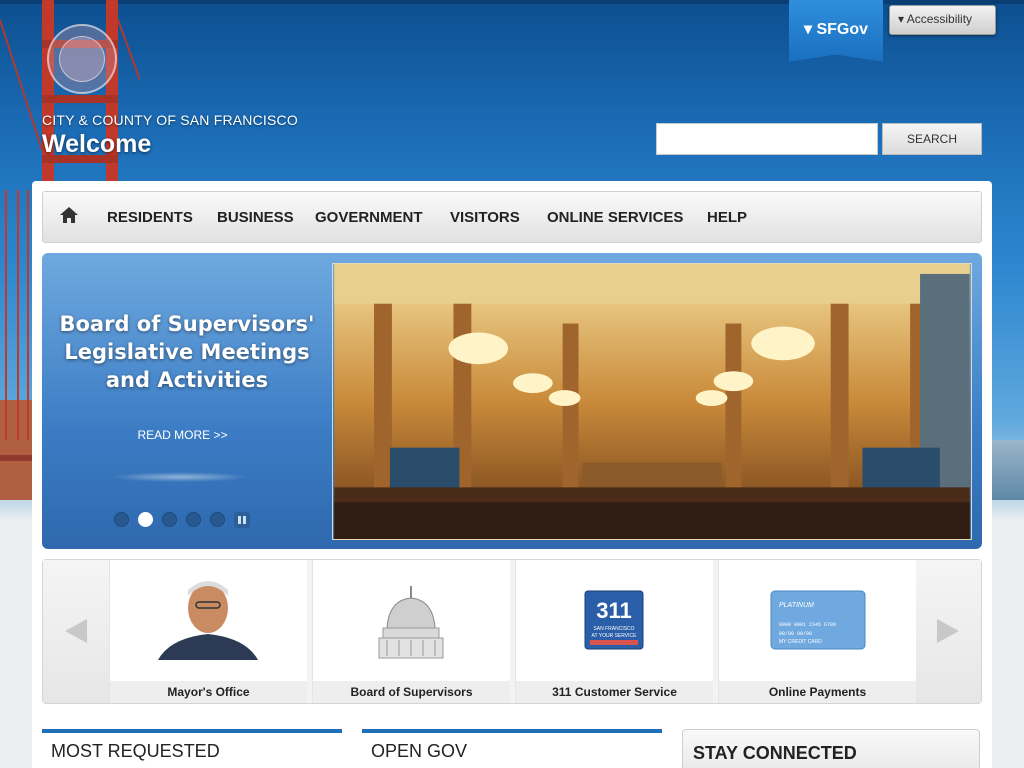  What do you see at coordinates (242, 520) in the screenshot?
I see `pause-icon` at bounding box center [242, 520].